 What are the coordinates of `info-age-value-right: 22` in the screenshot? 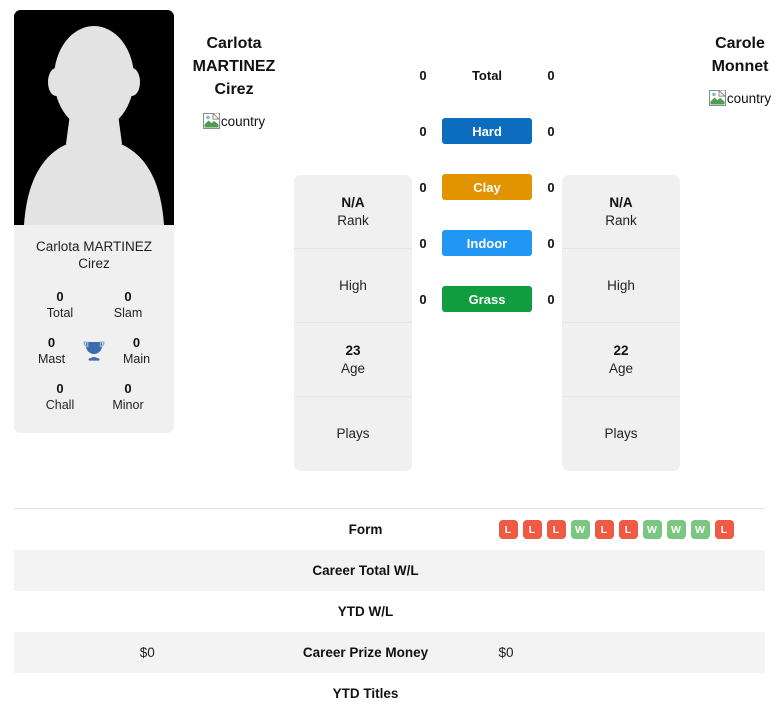 It's located at (621, 350).